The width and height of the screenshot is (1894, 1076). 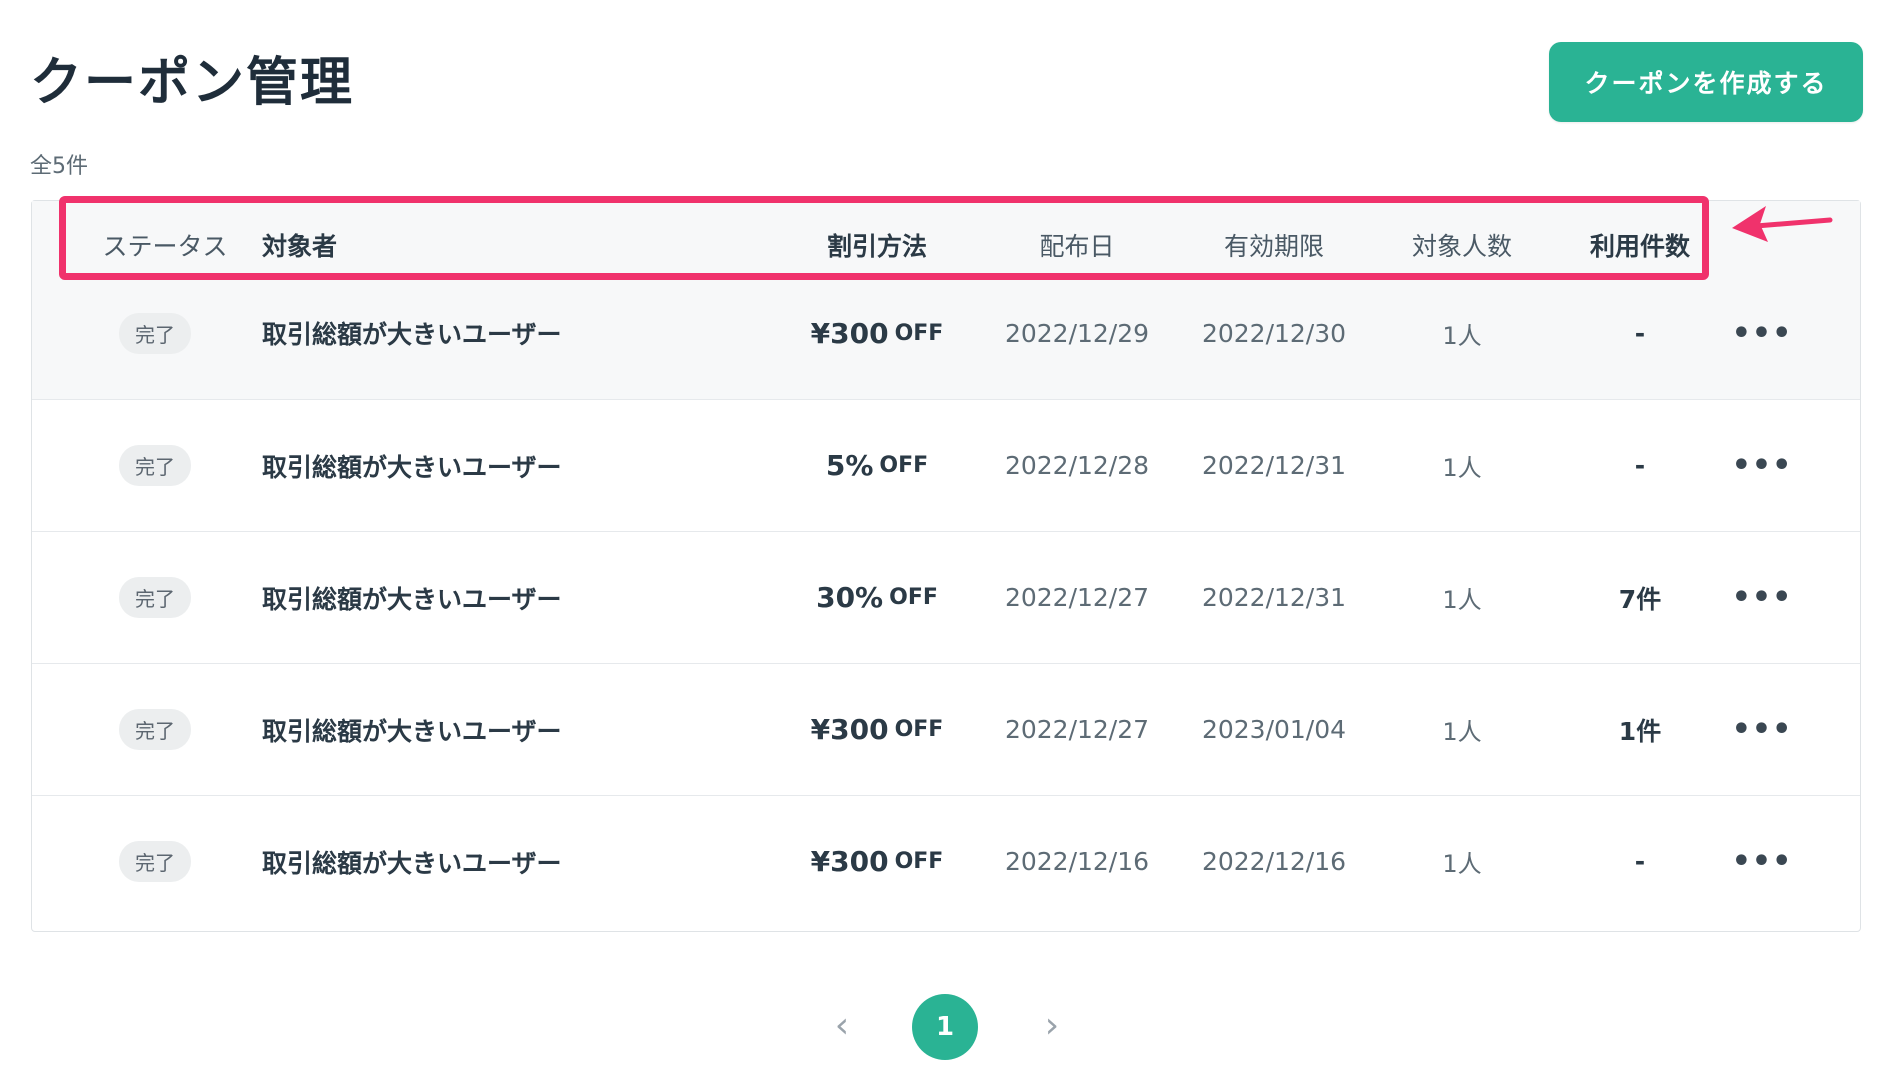 I want to click on expiry-date: 2022/12/30, so click(x=1274, y=333).